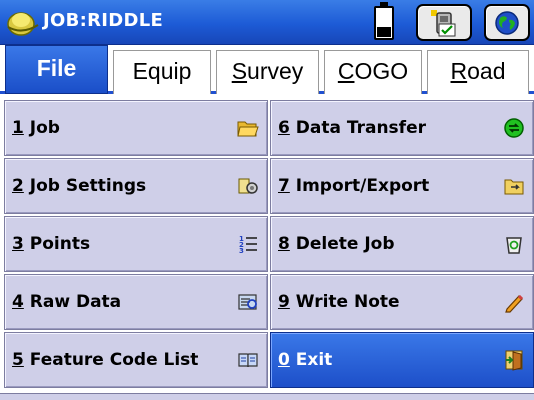  I want to click on tab-cogo: COGO, so click(373, 72).